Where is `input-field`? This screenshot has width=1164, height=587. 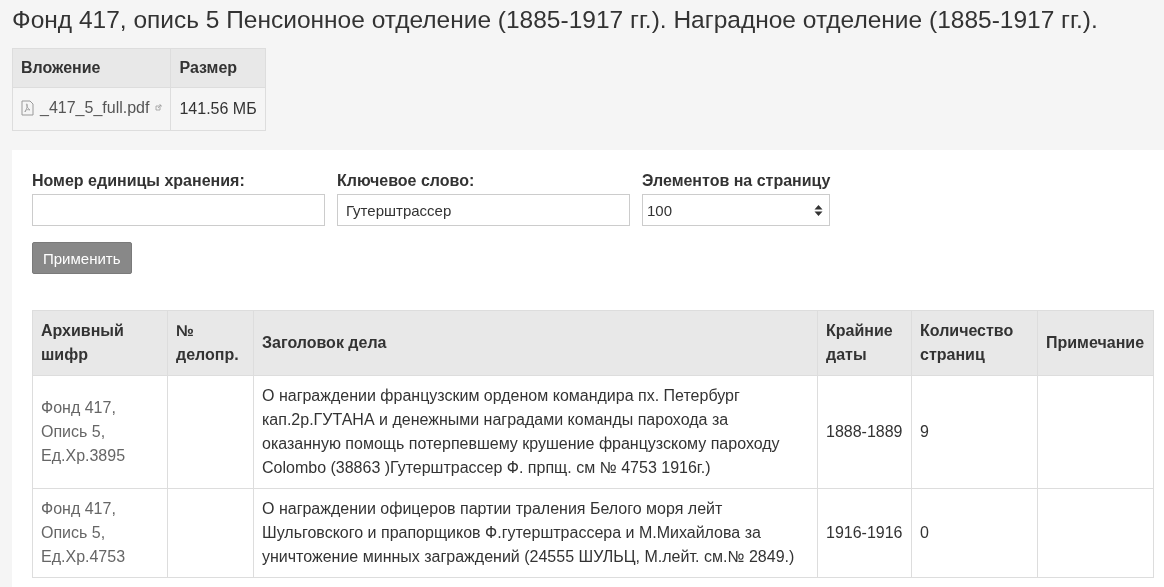
input-field is located at coordinates (178, 210).